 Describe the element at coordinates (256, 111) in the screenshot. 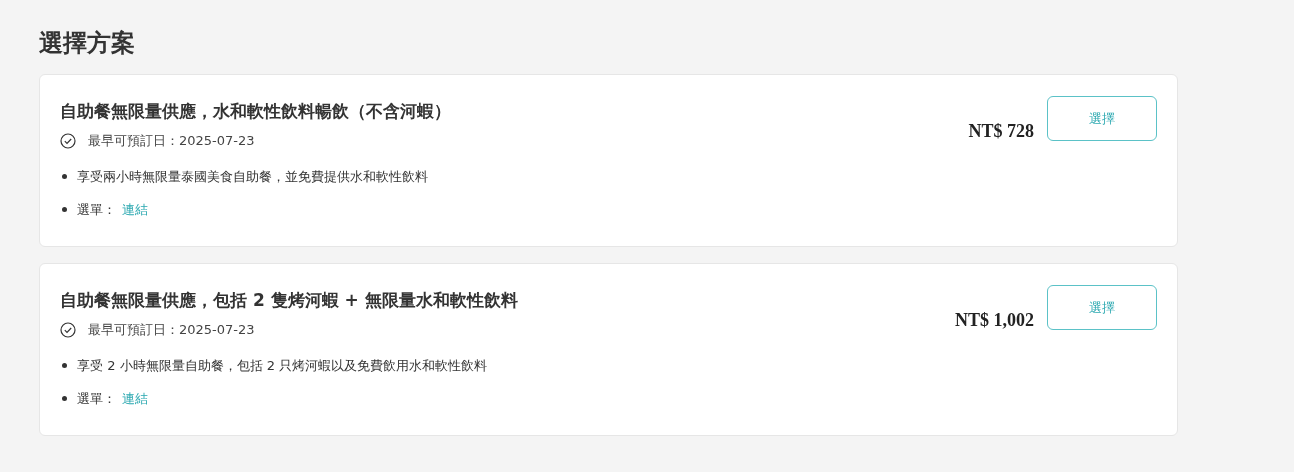

I see `plan-title: 自助餐無限量供應，水和軟性飲料暢飲（不含河蝦）` at that location.